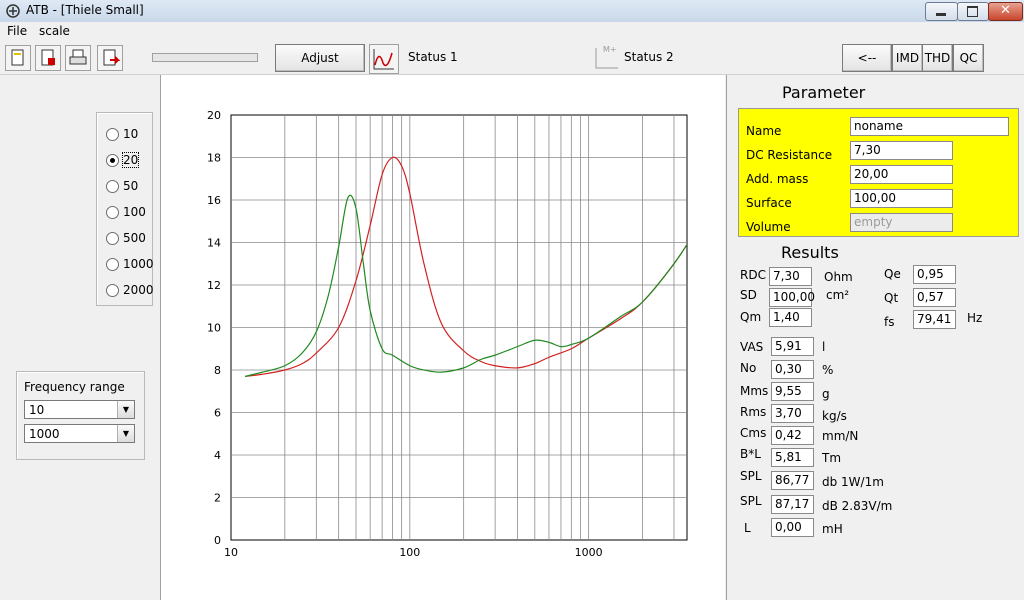 Image resolution: width=1024 pixels, height=600 pixels. What do you see at coordinates (217, 370) in the screenshot?
I see `y-tick-label: 8` at bounding box center [217, 370].